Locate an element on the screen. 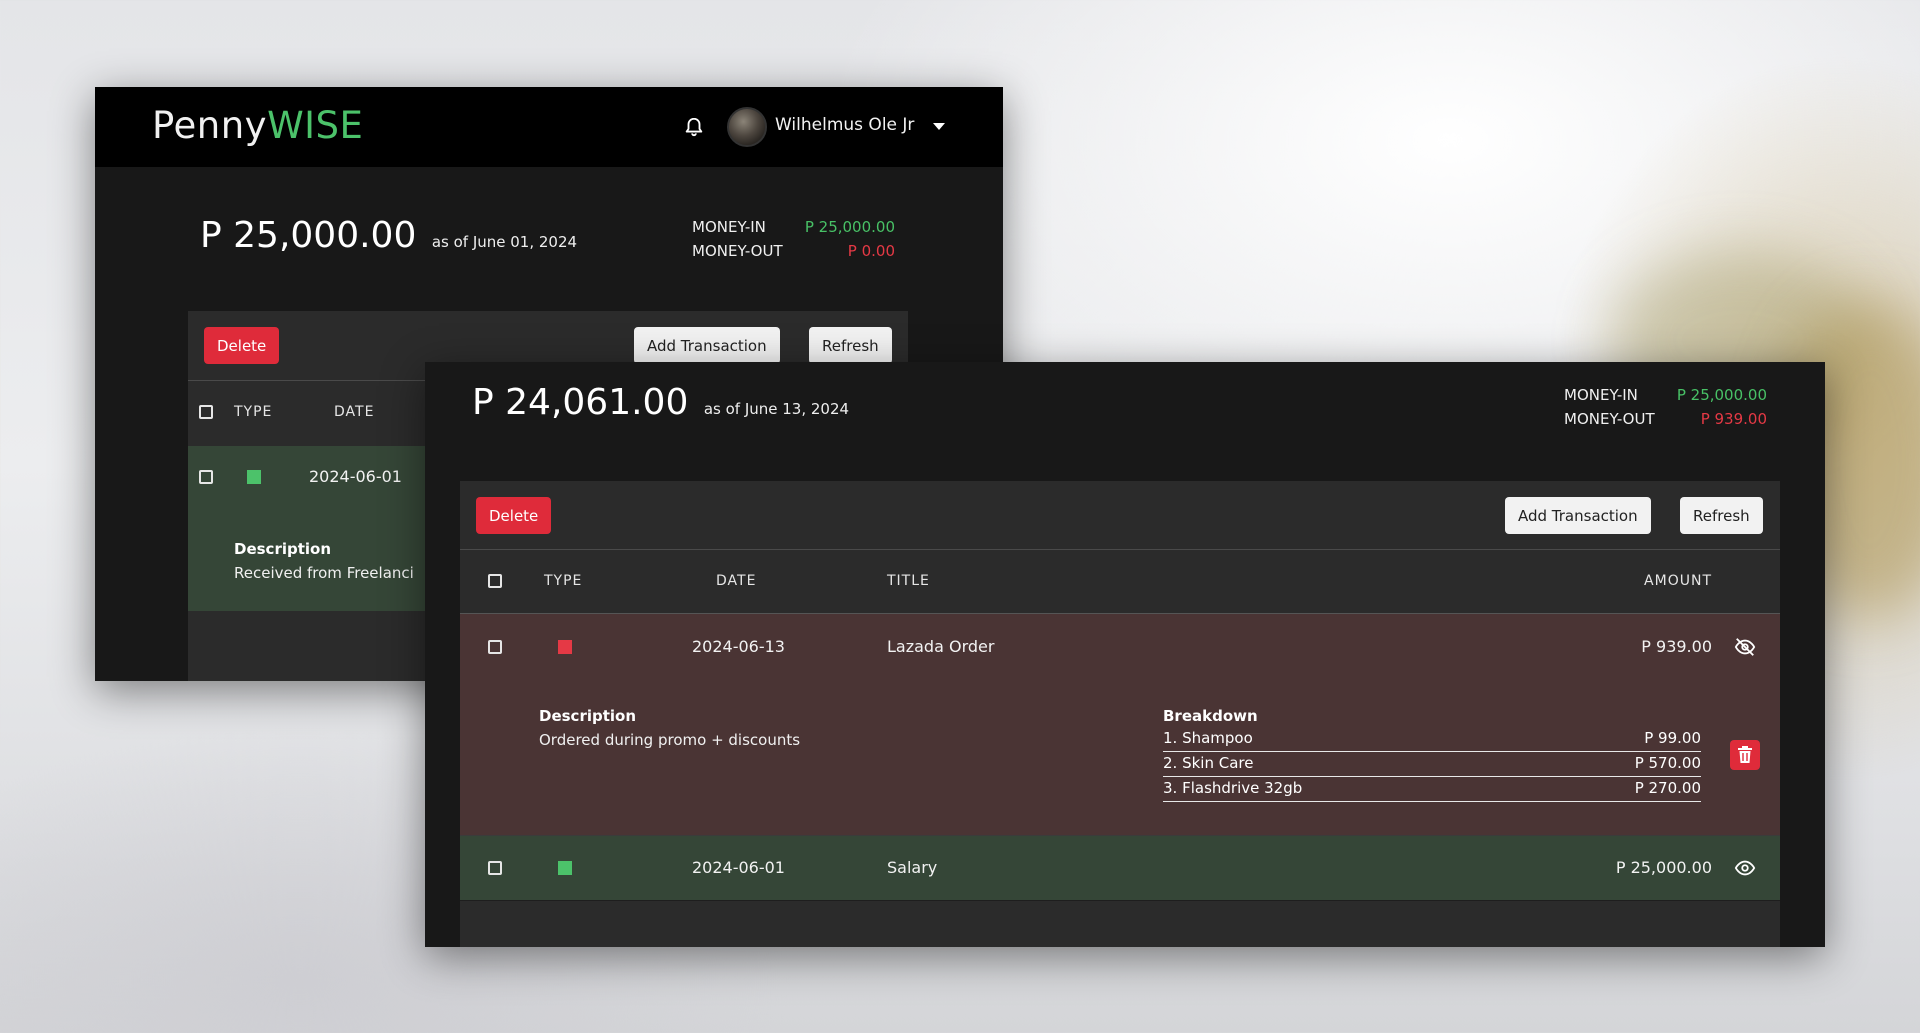 The image size is (1920, 1033). balance-as-of: as of June 01, 2024 is located at coordinates (504, 242).